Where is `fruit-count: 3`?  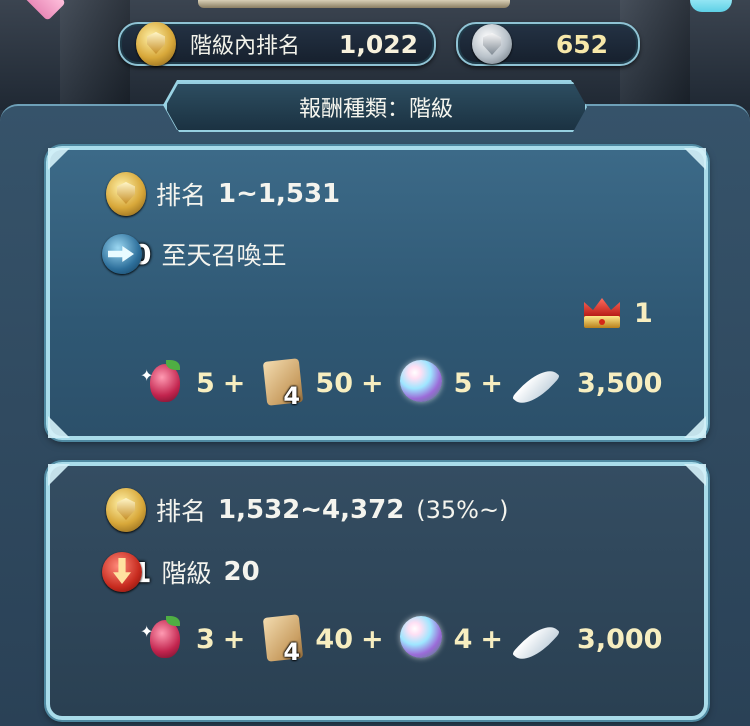
fruit-count: 3 is located at coordinates (205, 639).